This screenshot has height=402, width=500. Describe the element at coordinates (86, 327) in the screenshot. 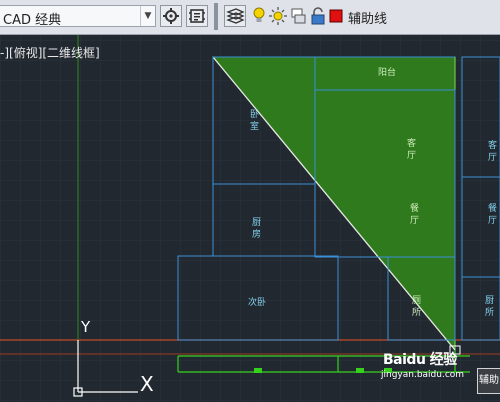

I see `ucs-y-label: Y` at that location.